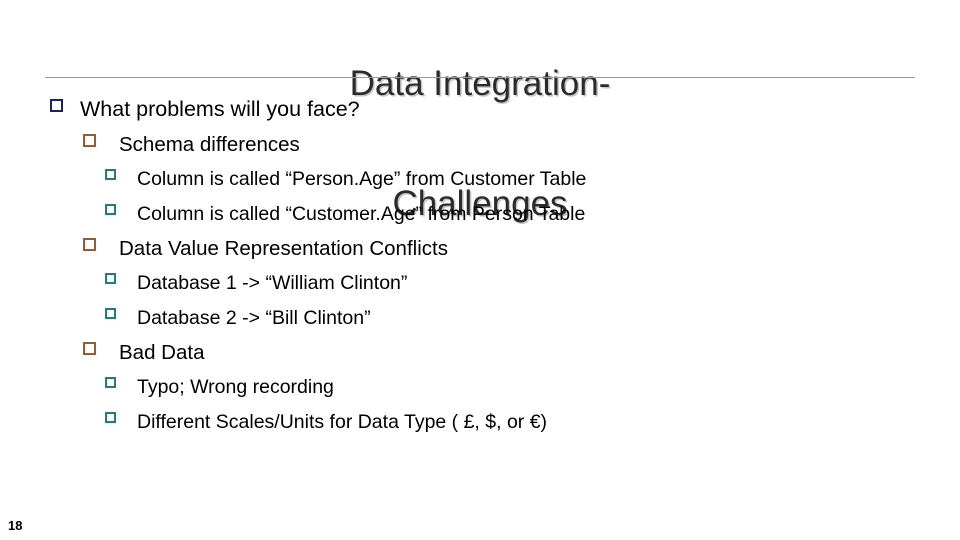 This screenshot has height=540, width=960. Describe the element at coordinates (480, 248) in the screenshot. I see `bullet-row: Data Value Representation Conflicts` at that location.